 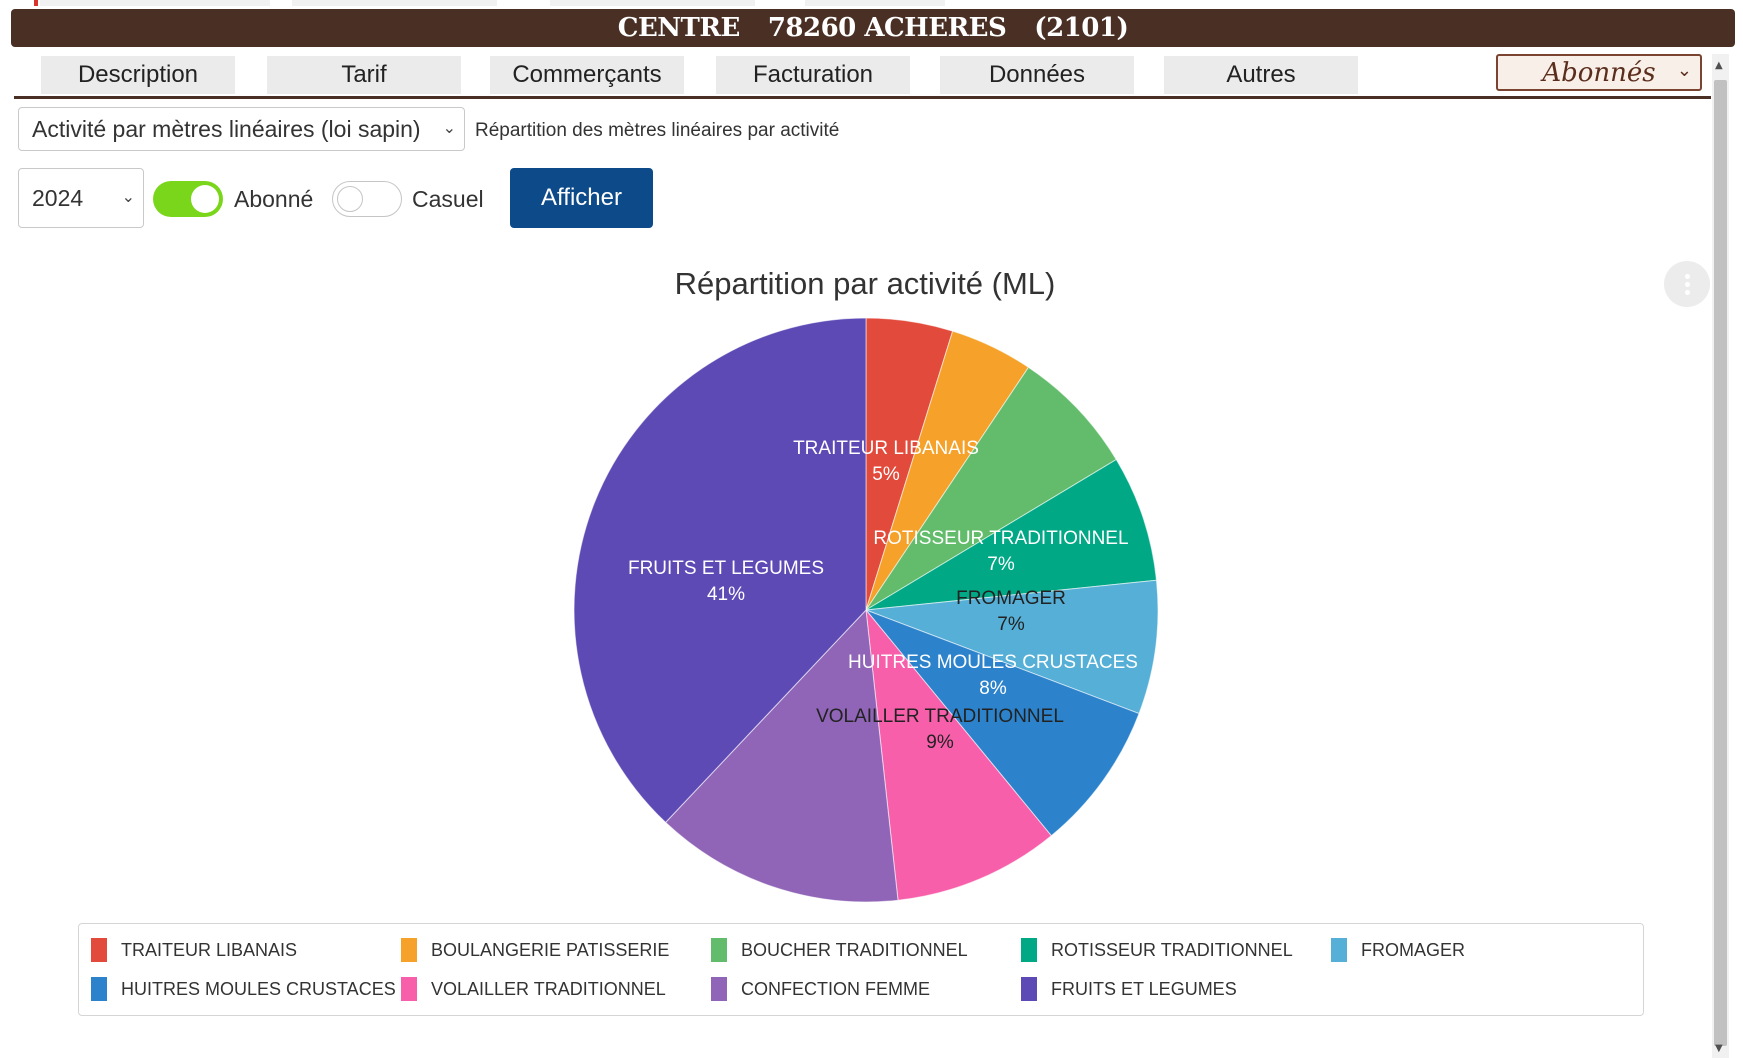 I want to click on legend-label: VOLAILLER TRADITIONNEL, so click(x=548, y=988).